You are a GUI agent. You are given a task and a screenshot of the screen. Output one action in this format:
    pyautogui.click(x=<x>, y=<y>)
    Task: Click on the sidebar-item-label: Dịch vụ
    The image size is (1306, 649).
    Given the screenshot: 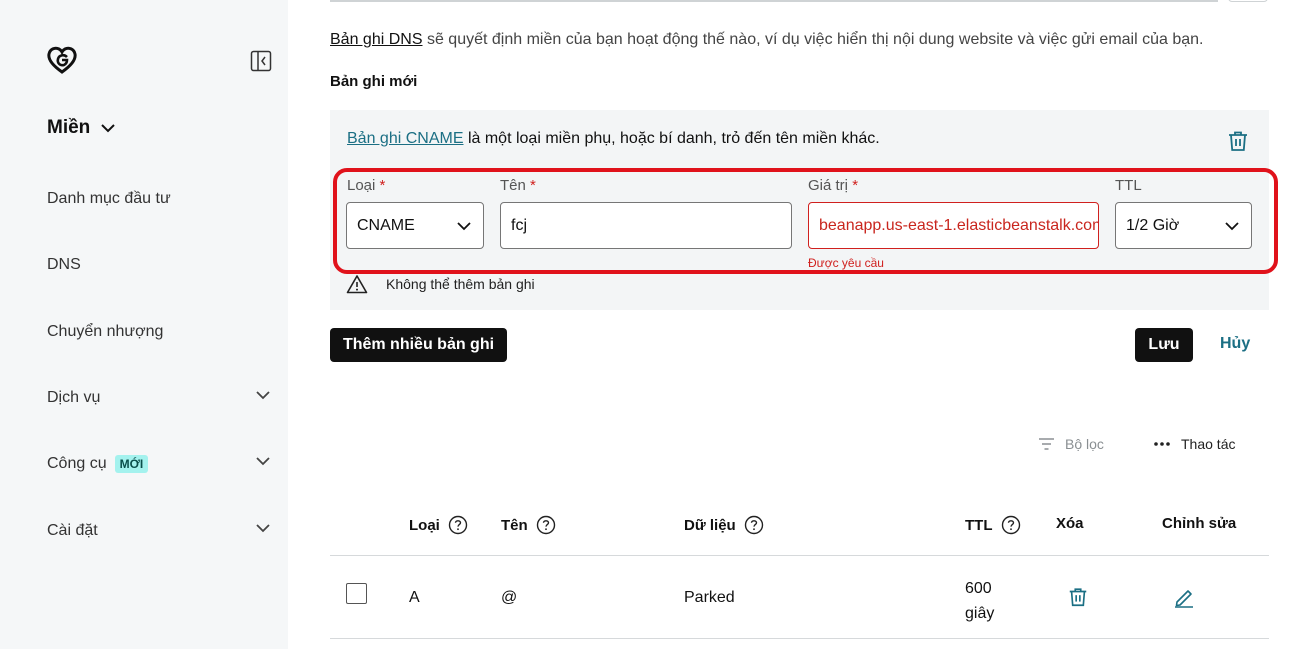 What is the action you would take?
    pyautogui.click(x=74, y=397)
    